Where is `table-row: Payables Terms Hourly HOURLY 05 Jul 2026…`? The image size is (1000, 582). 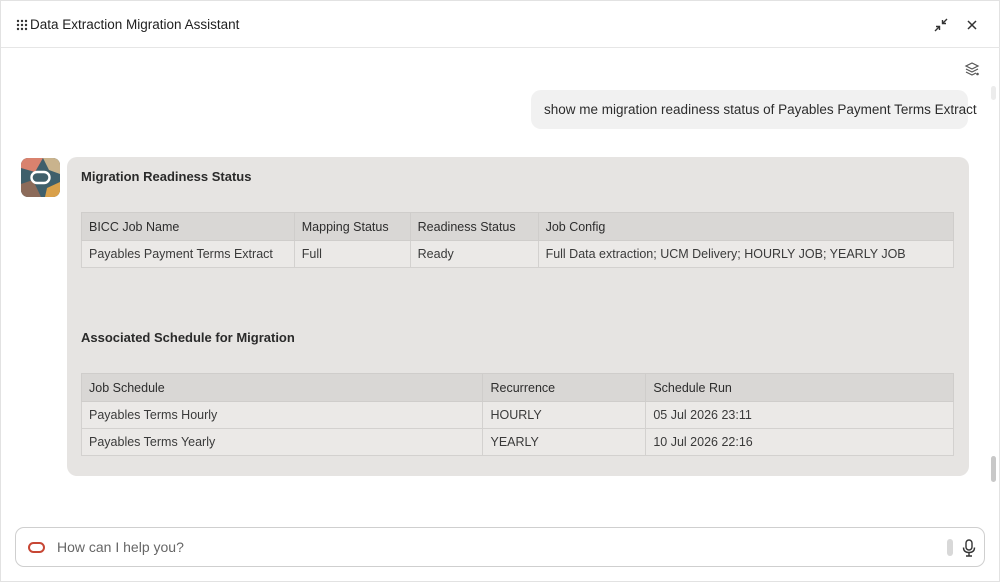
table-row: Payables Terms Hourly HOURLY 05 Jul 2026… is located at coordinates (517, 415).